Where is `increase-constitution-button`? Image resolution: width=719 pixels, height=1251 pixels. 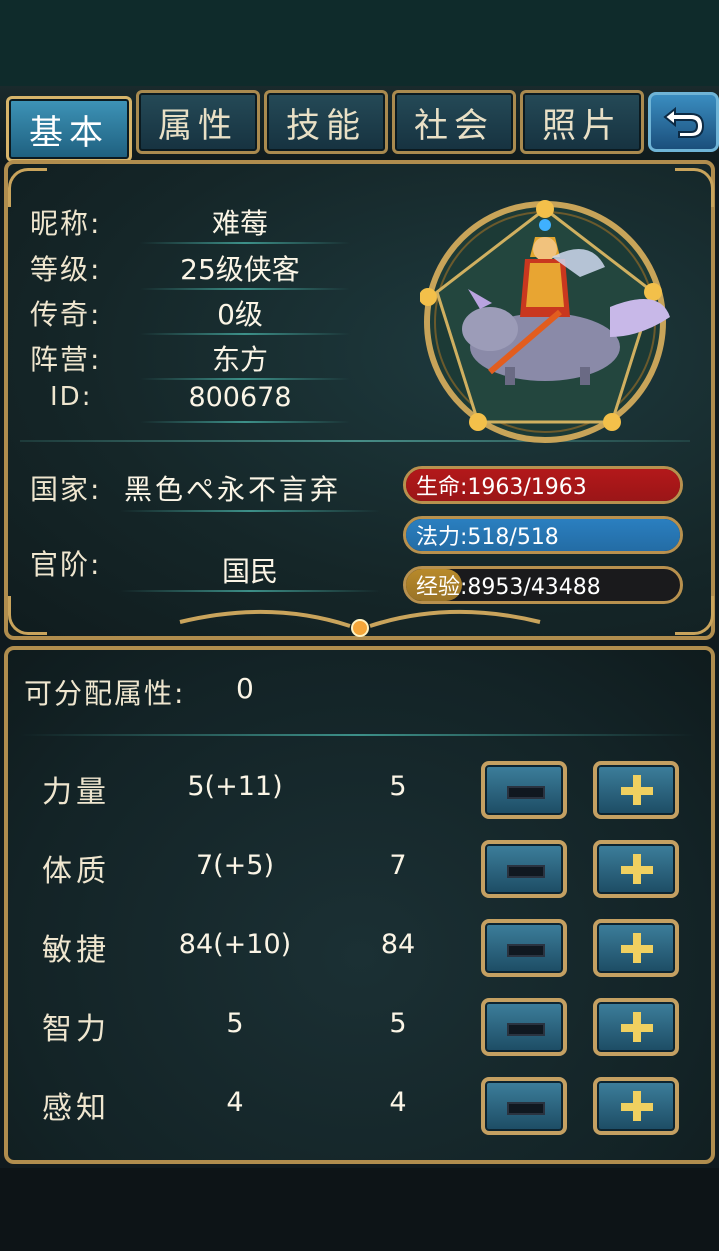
increase-constitution-button is located at coordinates (636, 869).